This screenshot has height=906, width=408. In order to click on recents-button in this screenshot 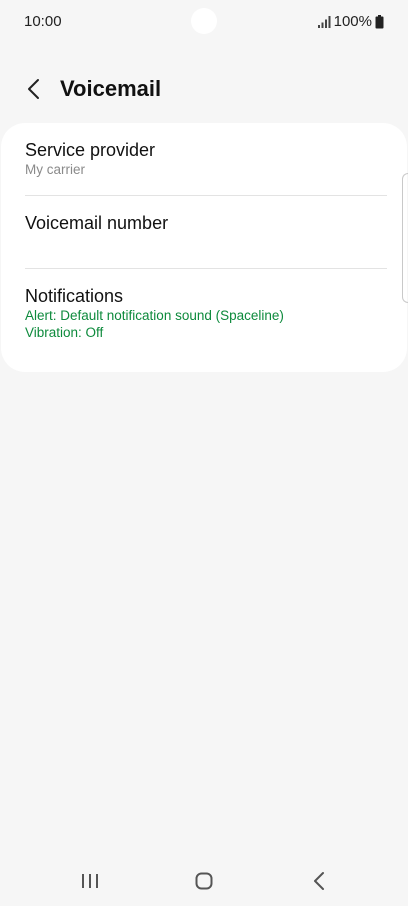, I will do `click(90, 881)`.